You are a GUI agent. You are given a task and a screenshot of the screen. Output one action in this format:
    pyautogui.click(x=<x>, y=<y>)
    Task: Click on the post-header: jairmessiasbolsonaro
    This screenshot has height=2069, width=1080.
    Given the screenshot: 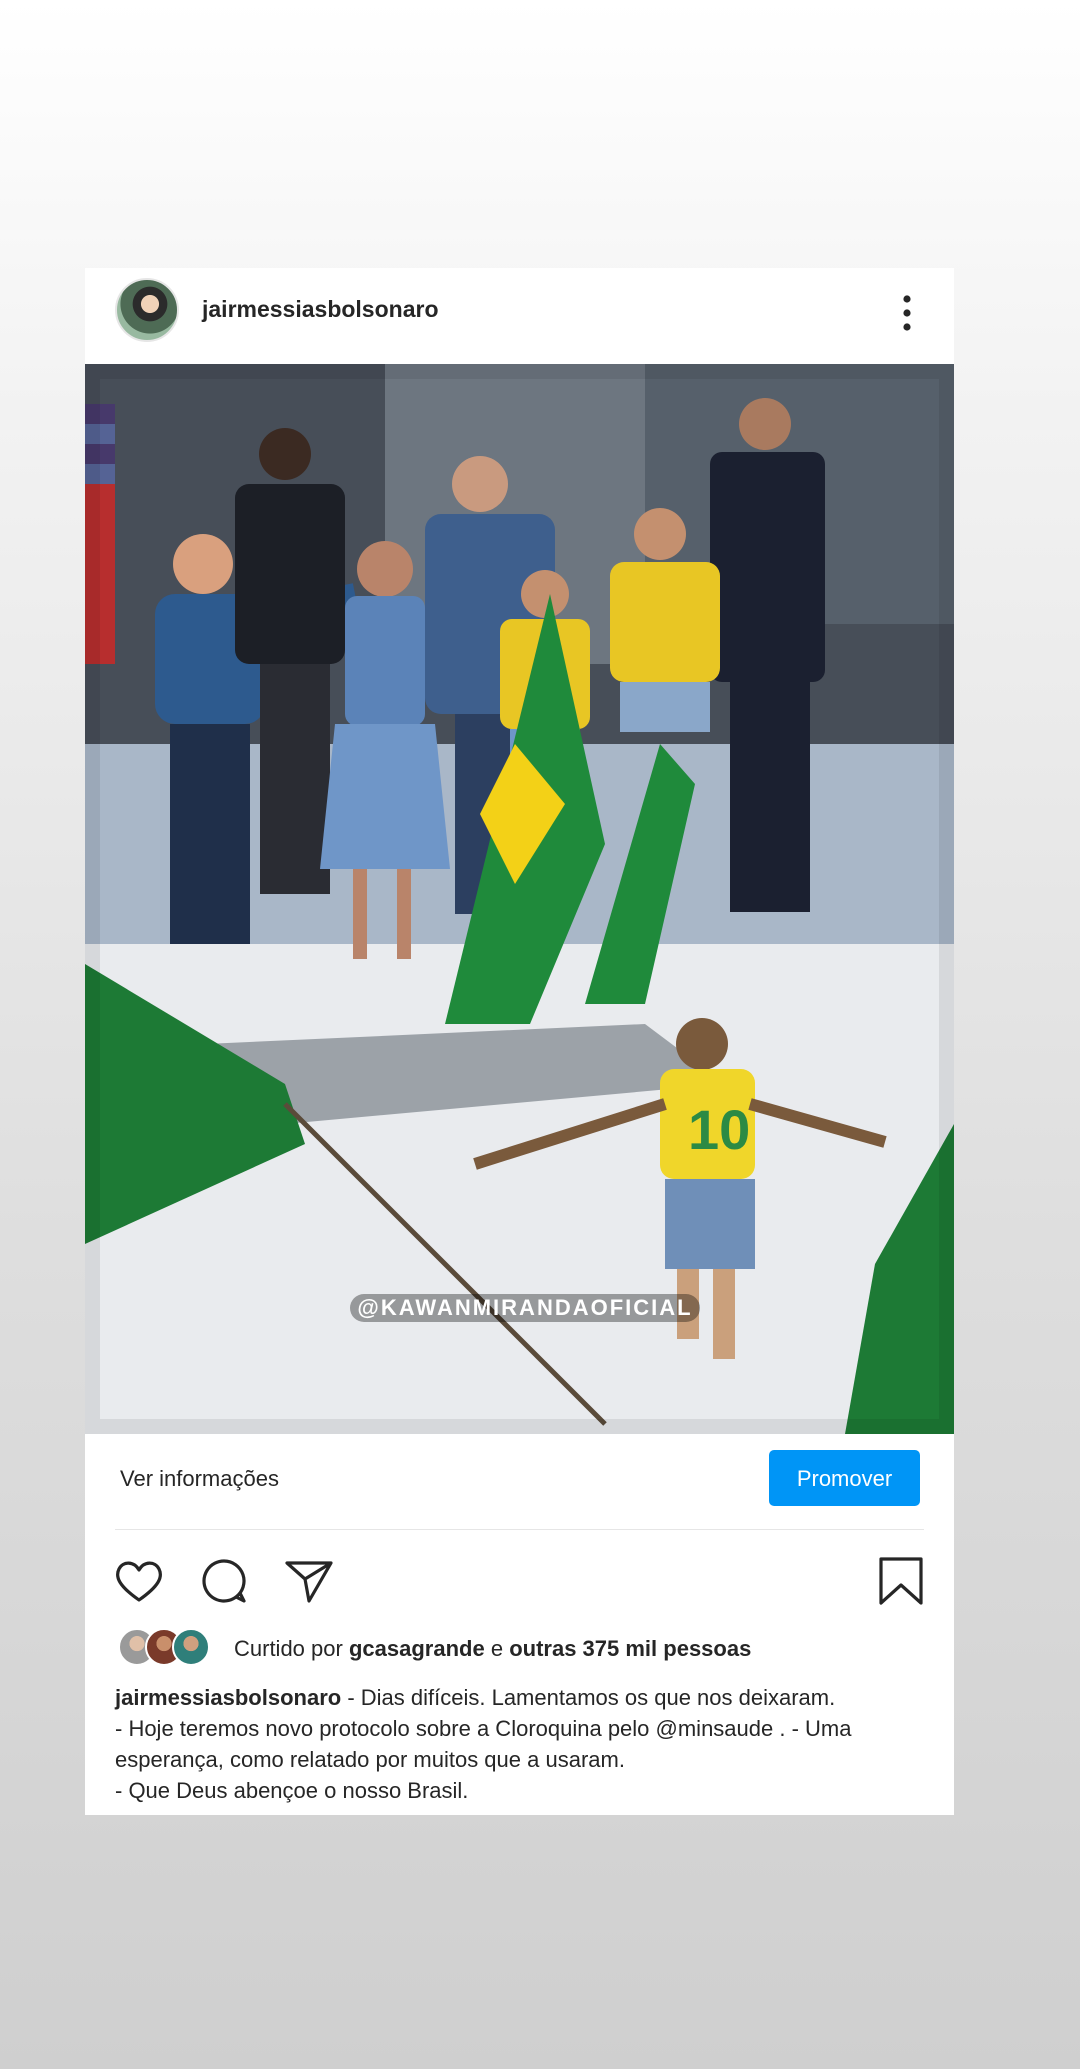 What is the action you would take?
    pyautogui.click(x=519, y=316)
    